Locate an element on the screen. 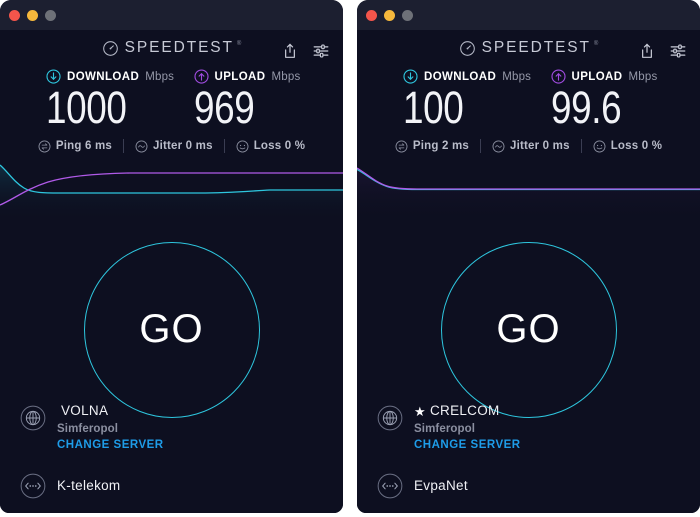 The height and width of the screenshot is (517, 700). server-info: VOLNA Simferopol CHANGE SERVER is located at coordinates (110, 427).